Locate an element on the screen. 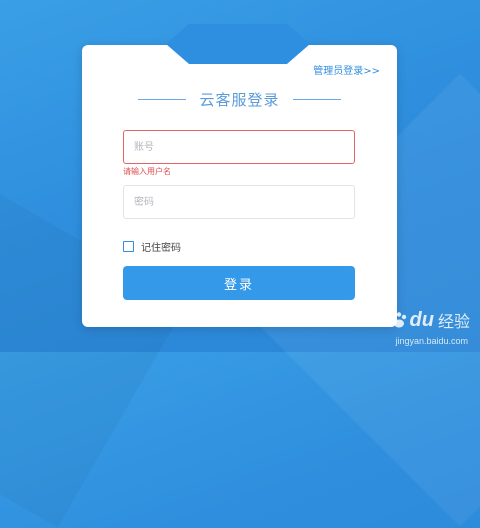 Image resolution: width=480 pixels, height=528 pixels. admin-login-link: 管理员登录>> is located at coordinates (346, 69).